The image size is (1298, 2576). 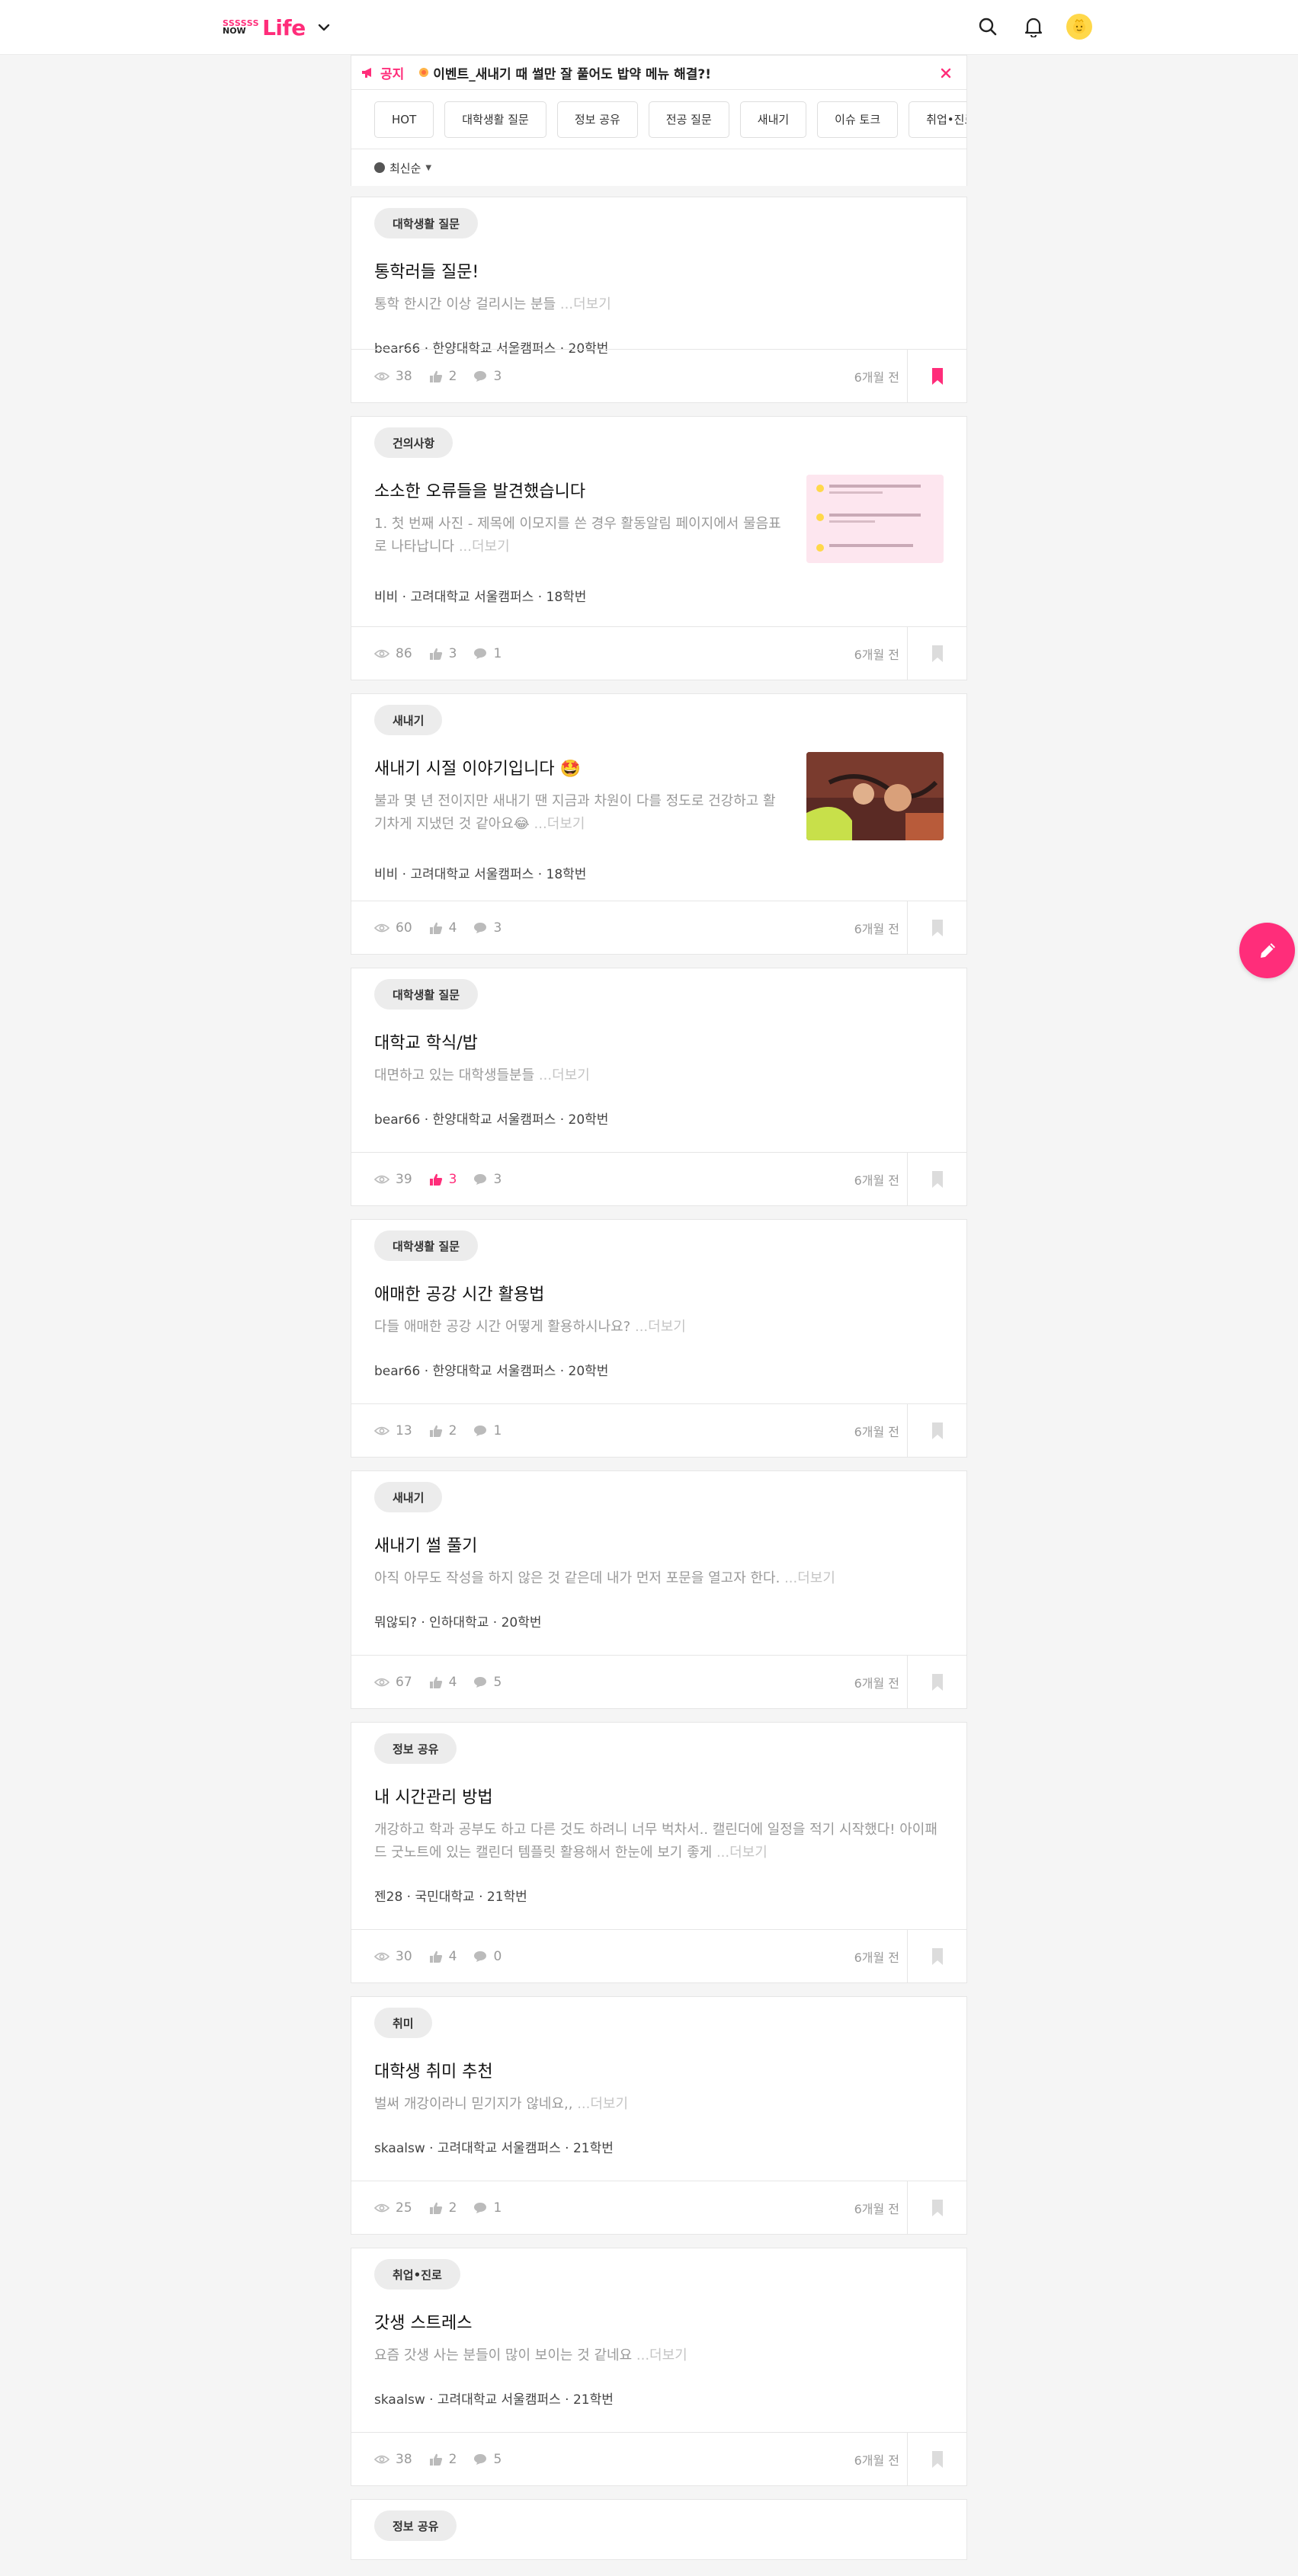 I want to click on category-chip-info-share: 정보 공유, so click(x=597, y=119).